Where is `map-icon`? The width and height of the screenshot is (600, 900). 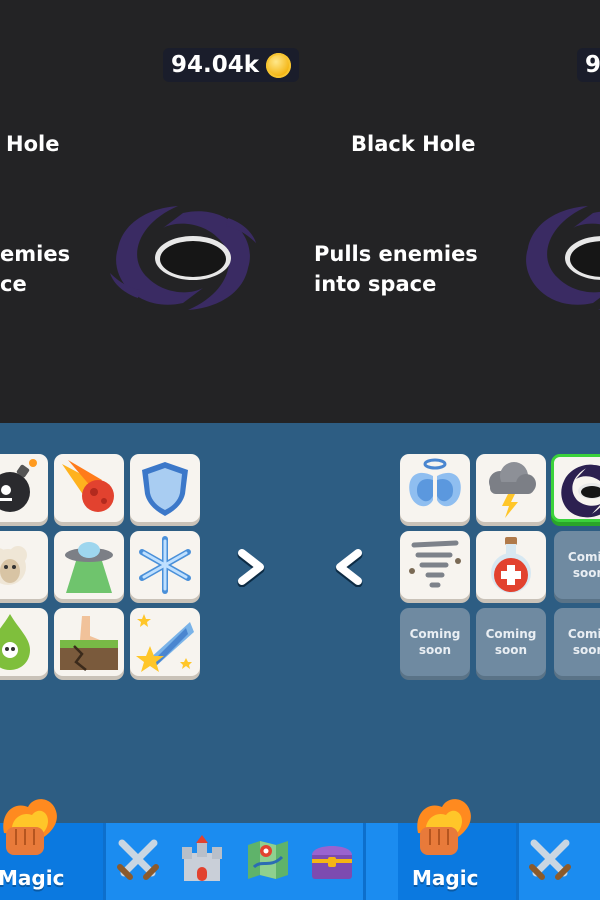 map-icon is located at coordinates (268, 859).